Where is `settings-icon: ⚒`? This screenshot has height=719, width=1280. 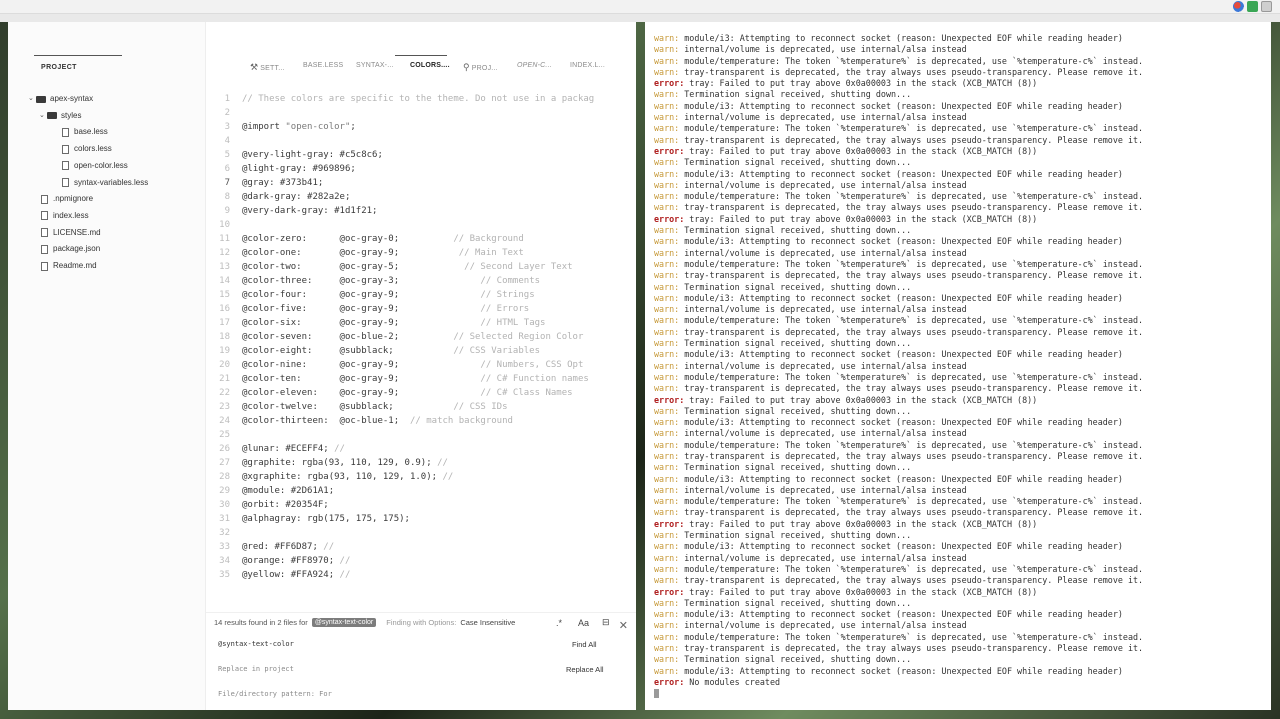 settings-icon: ⚒ is located at coordinates (254, 67).